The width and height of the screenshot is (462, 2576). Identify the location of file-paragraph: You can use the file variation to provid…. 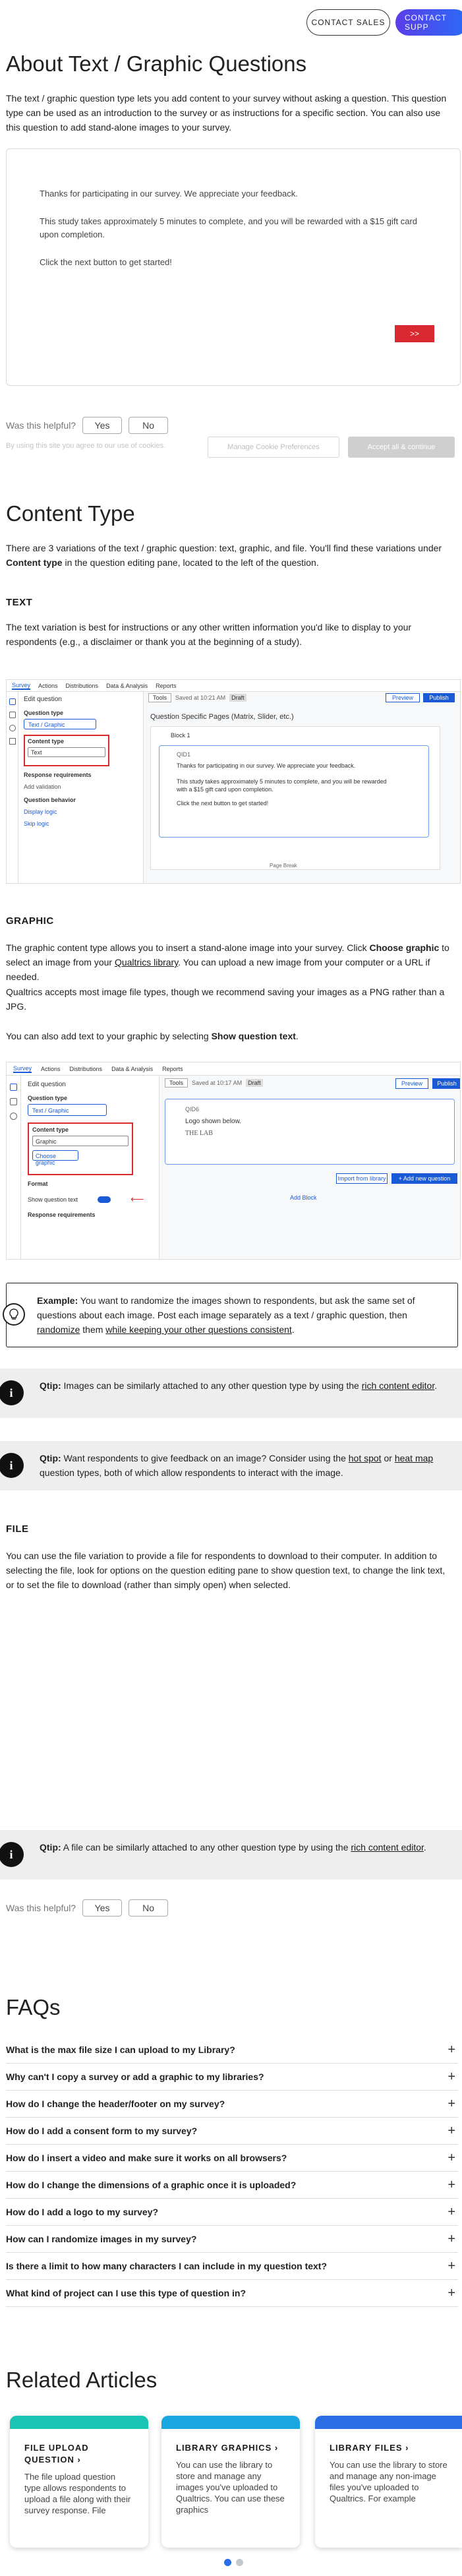
(226, 1570).